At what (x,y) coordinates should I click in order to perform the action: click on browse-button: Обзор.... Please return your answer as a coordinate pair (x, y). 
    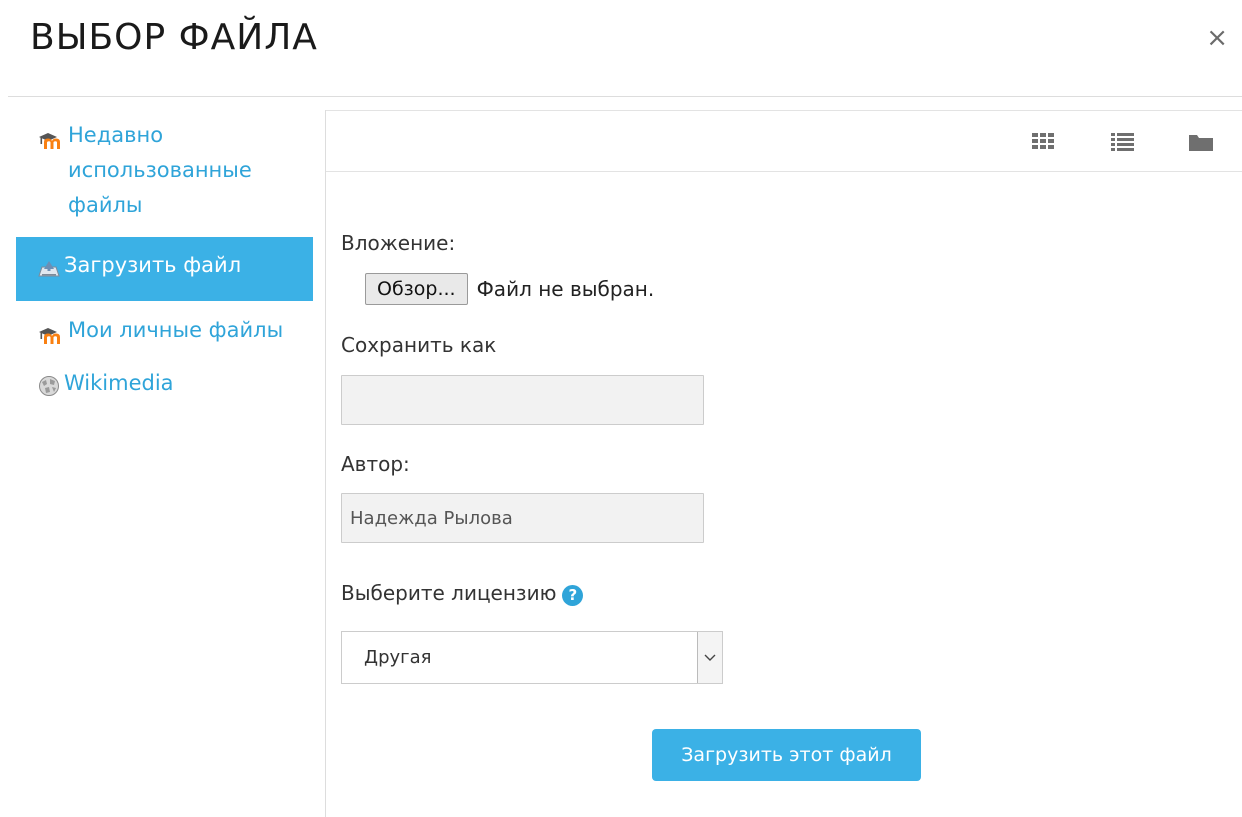
    Looking at the image, I should click on (416, 289).